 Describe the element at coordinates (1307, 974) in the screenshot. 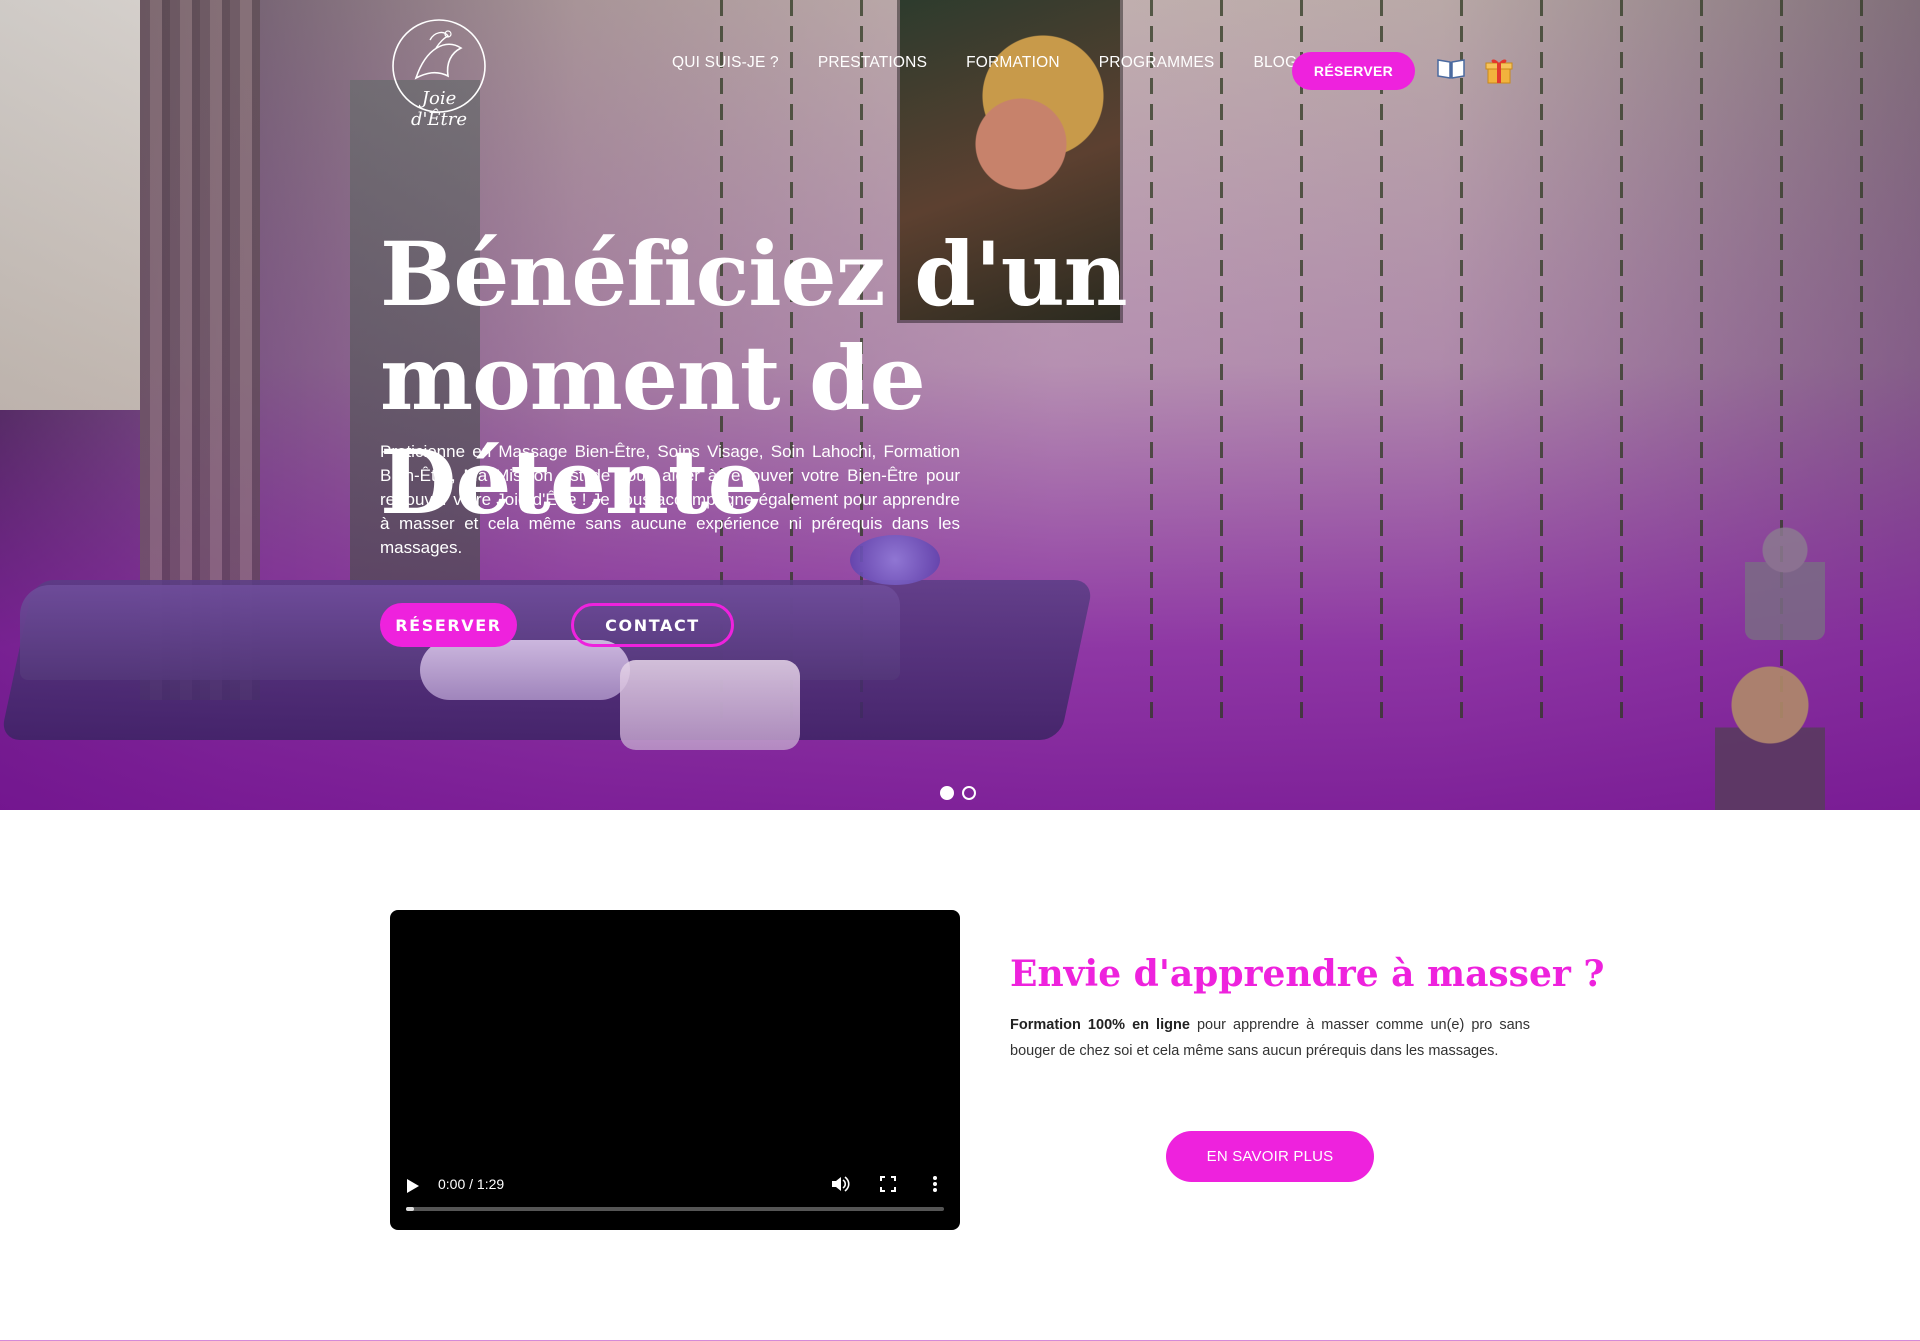

I see `learn-title: Envie d'apprendre à masser ?` at that location.